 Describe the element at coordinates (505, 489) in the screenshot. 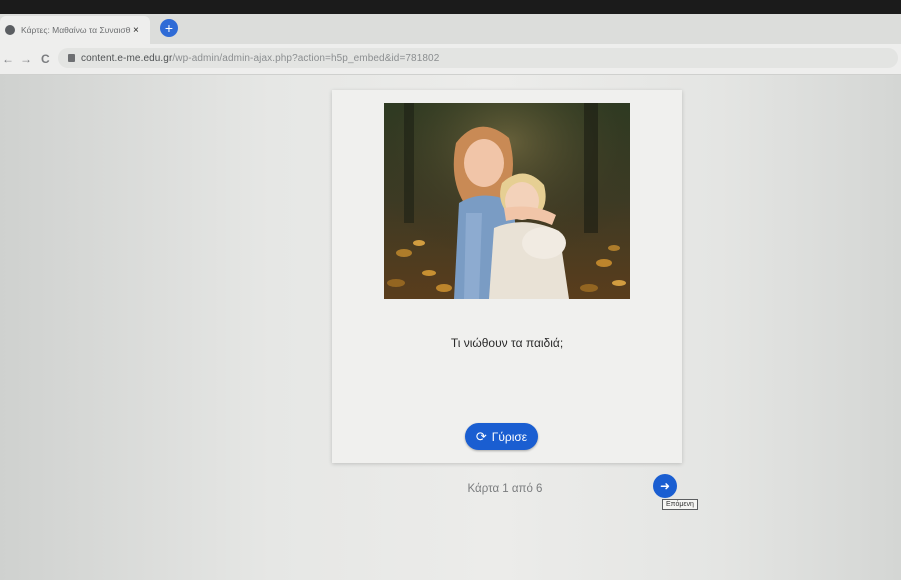

I see `card-counter: Κάρτα 1 από 6` at that location.